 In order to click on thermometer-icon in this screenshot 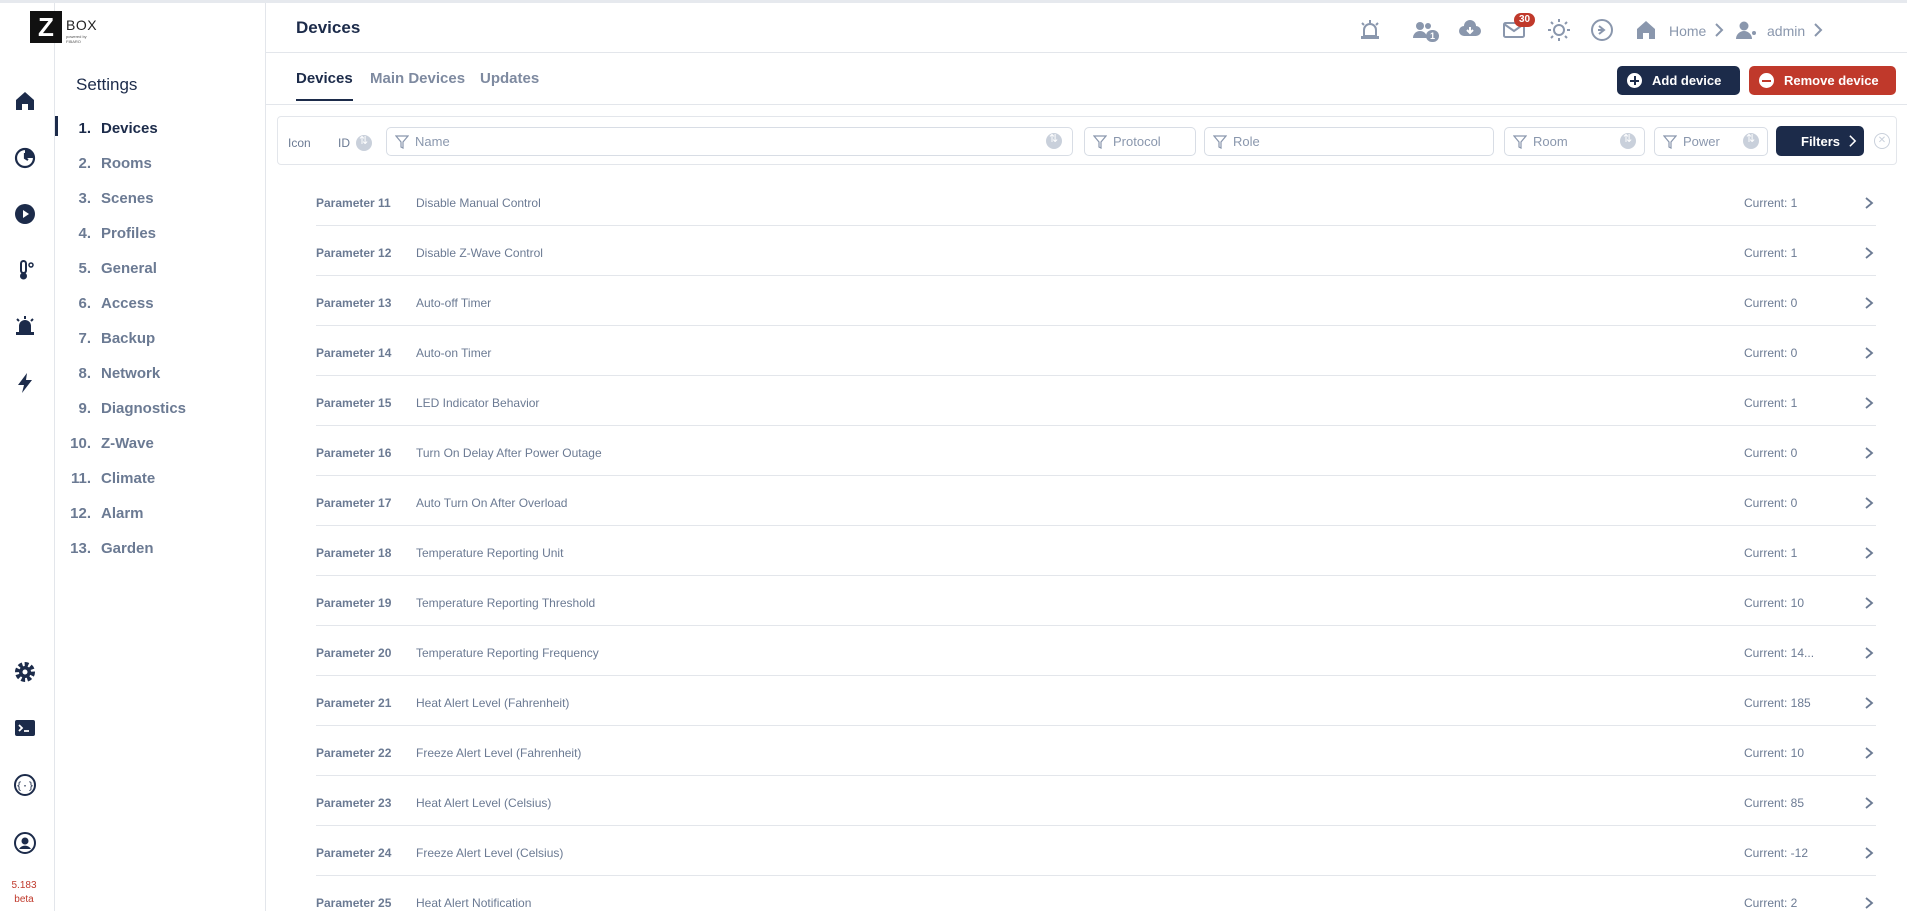, I will do `click(25, 270)`.